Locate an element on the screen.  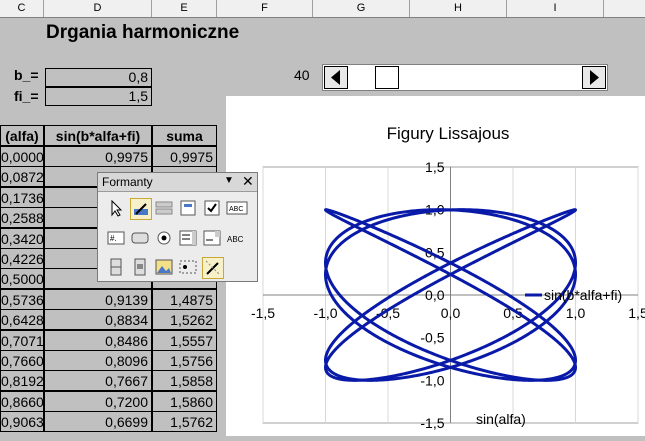
label-text-icon: ABC is located at coordinates (235, 239).